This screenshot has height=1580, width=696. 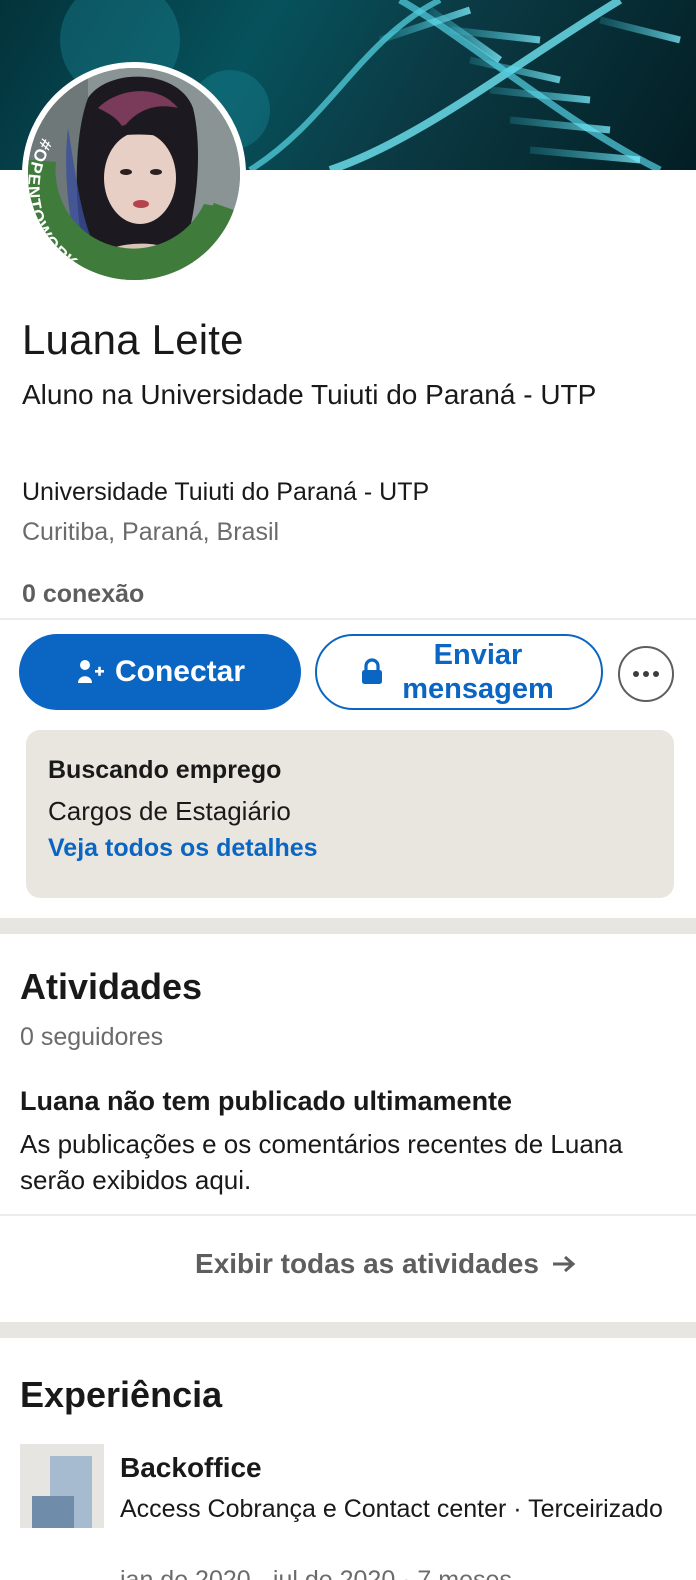 What do you see at coordinates (83, 594) in the screenshot?
I see `connections-count: 0 conexão` at bounding box center [83, 594].